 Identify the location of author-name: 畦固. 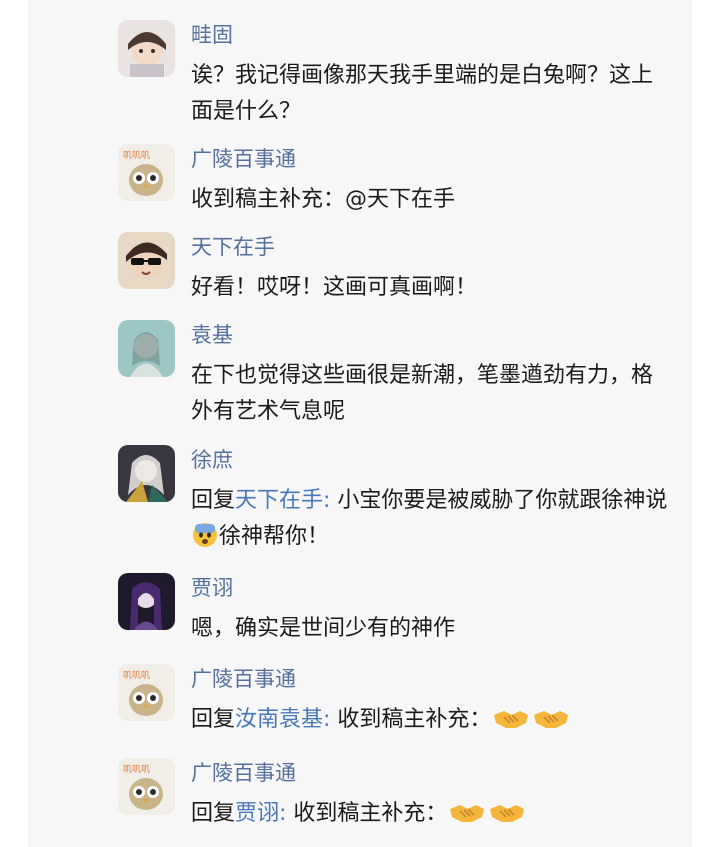
(212, 35).